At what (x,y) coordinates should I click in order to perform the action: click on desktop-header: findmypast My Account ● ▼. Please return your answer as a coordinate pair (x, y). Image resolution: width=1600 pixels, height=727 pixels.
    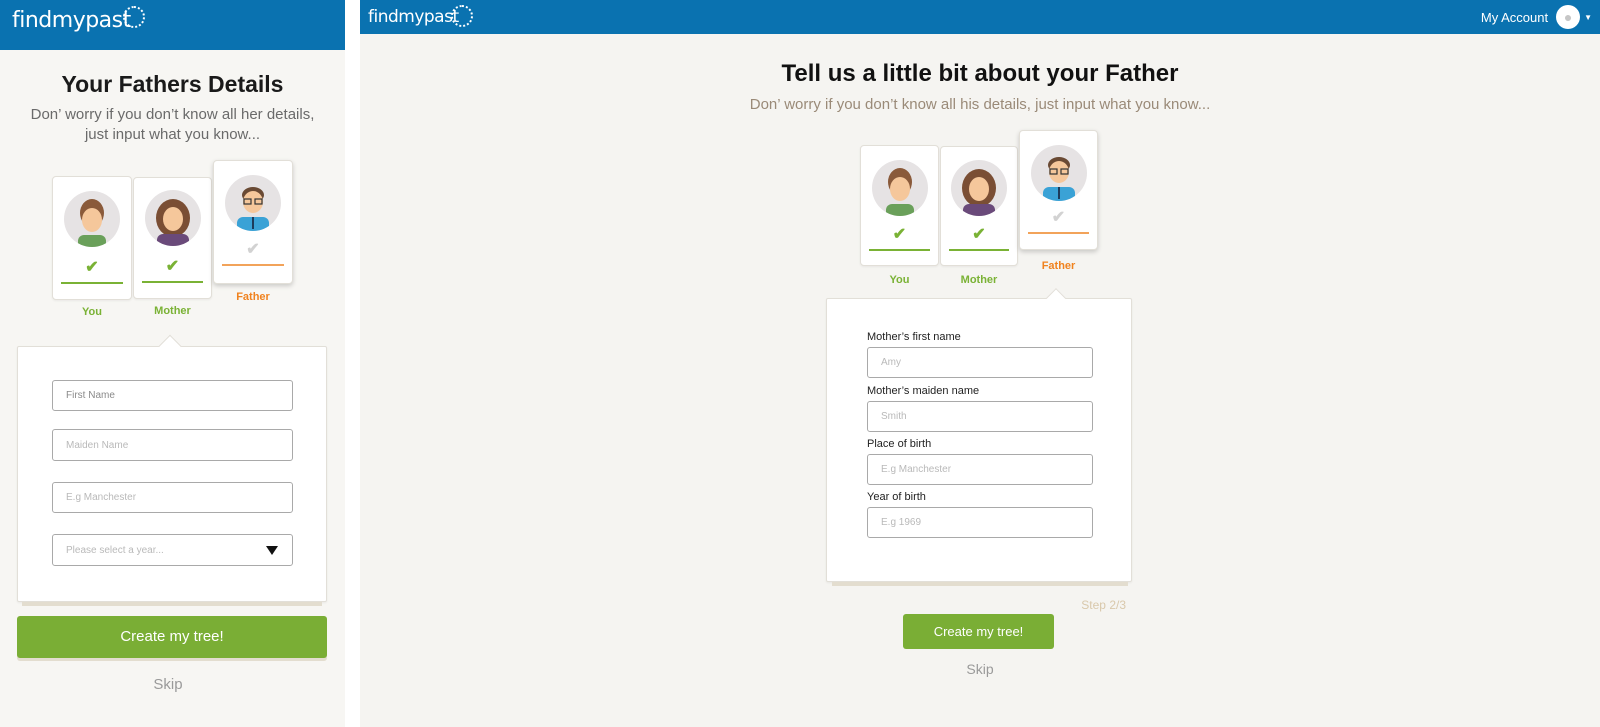
    Looking at the image, I should click on (980, 17).